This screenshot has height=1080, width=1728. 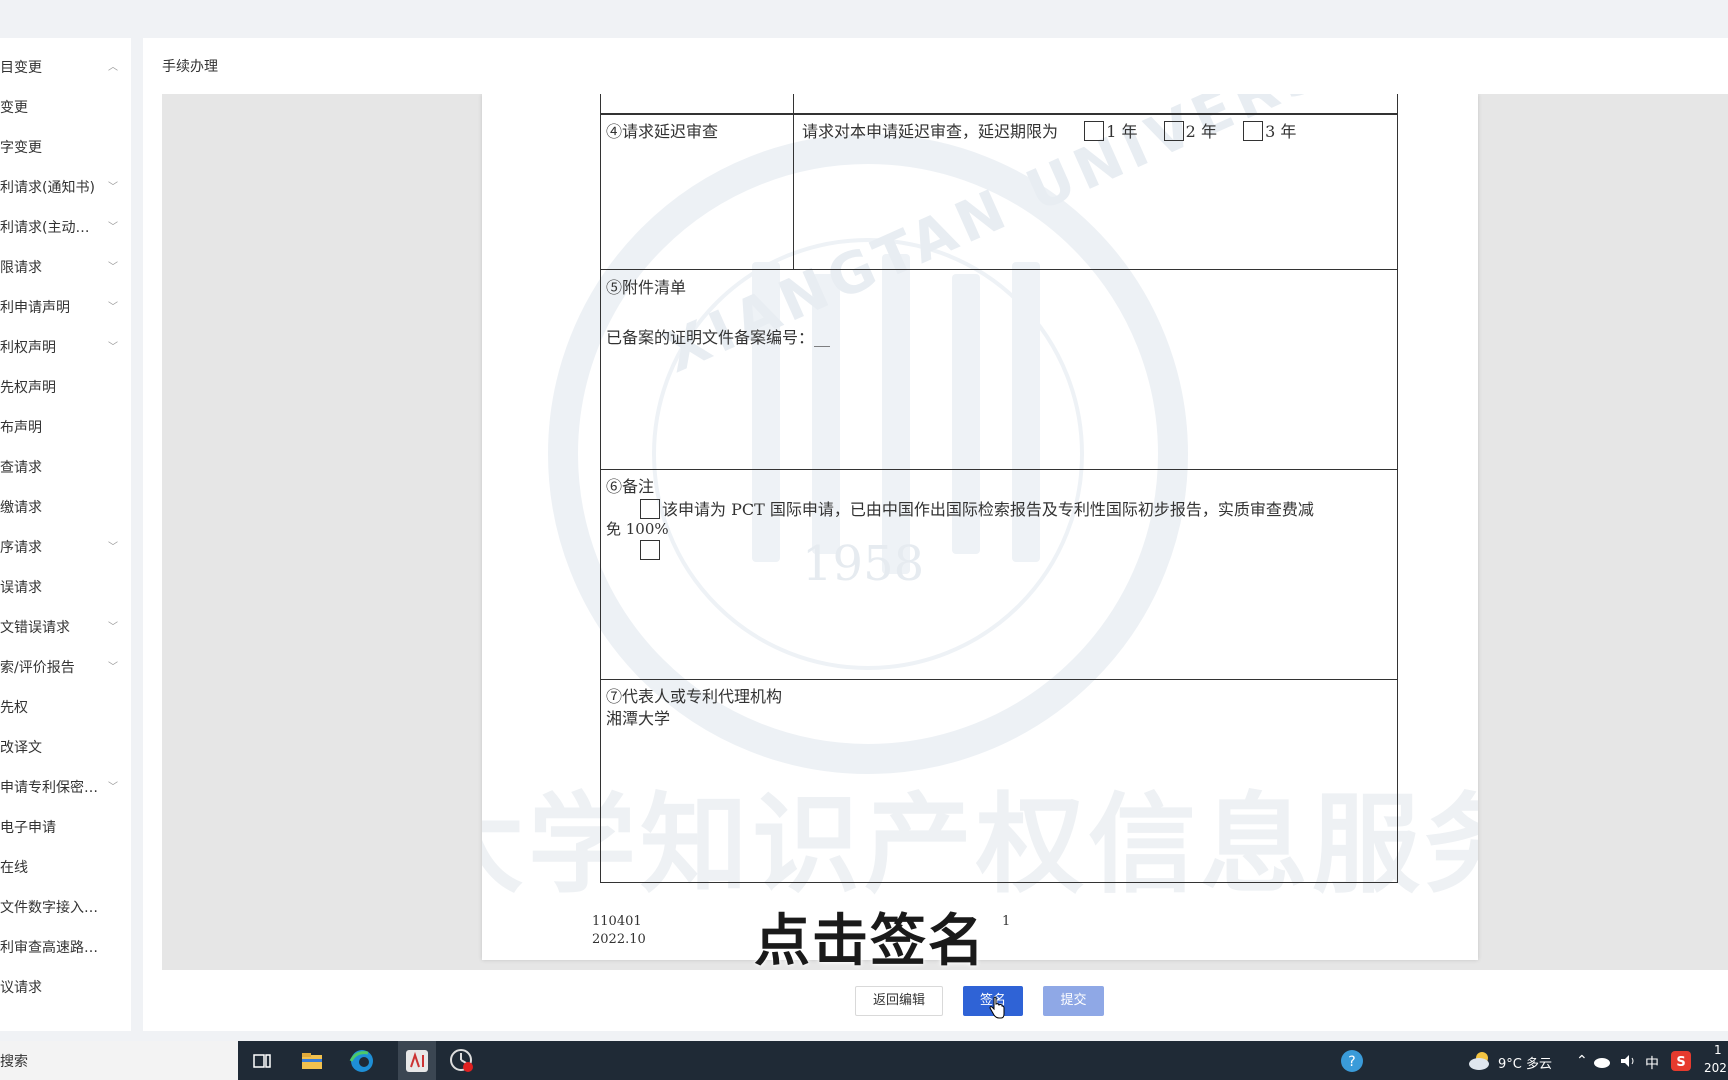 What do you see at coordinates (21, 748) in the screenshot?
I see `sidebar-item-label: 改译文` at bounding box center [21, 748].